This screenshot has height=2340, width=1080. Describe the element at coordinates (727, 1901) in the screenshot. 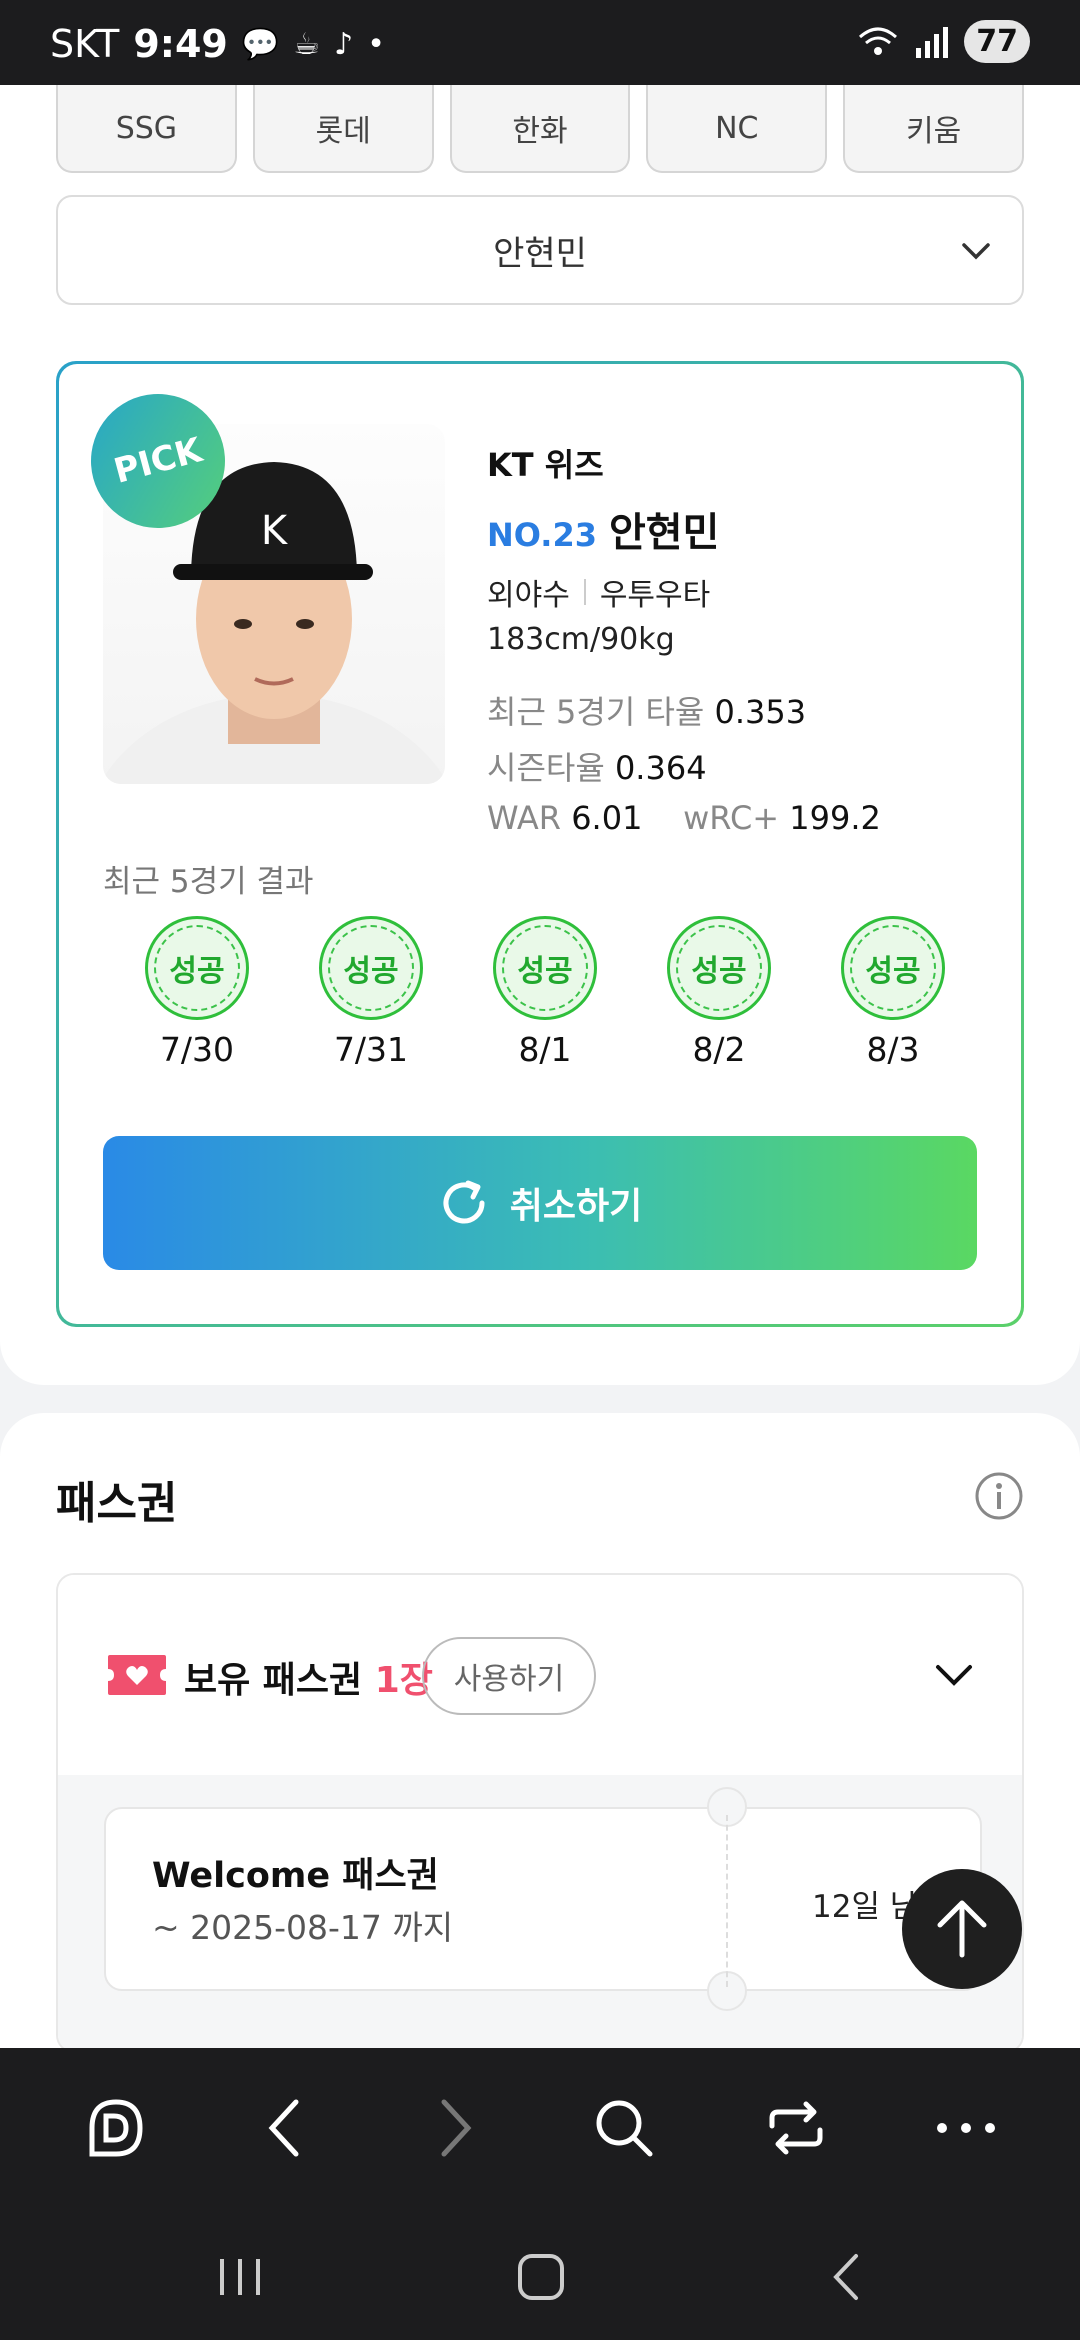

I see `ticket-divider` at that location.